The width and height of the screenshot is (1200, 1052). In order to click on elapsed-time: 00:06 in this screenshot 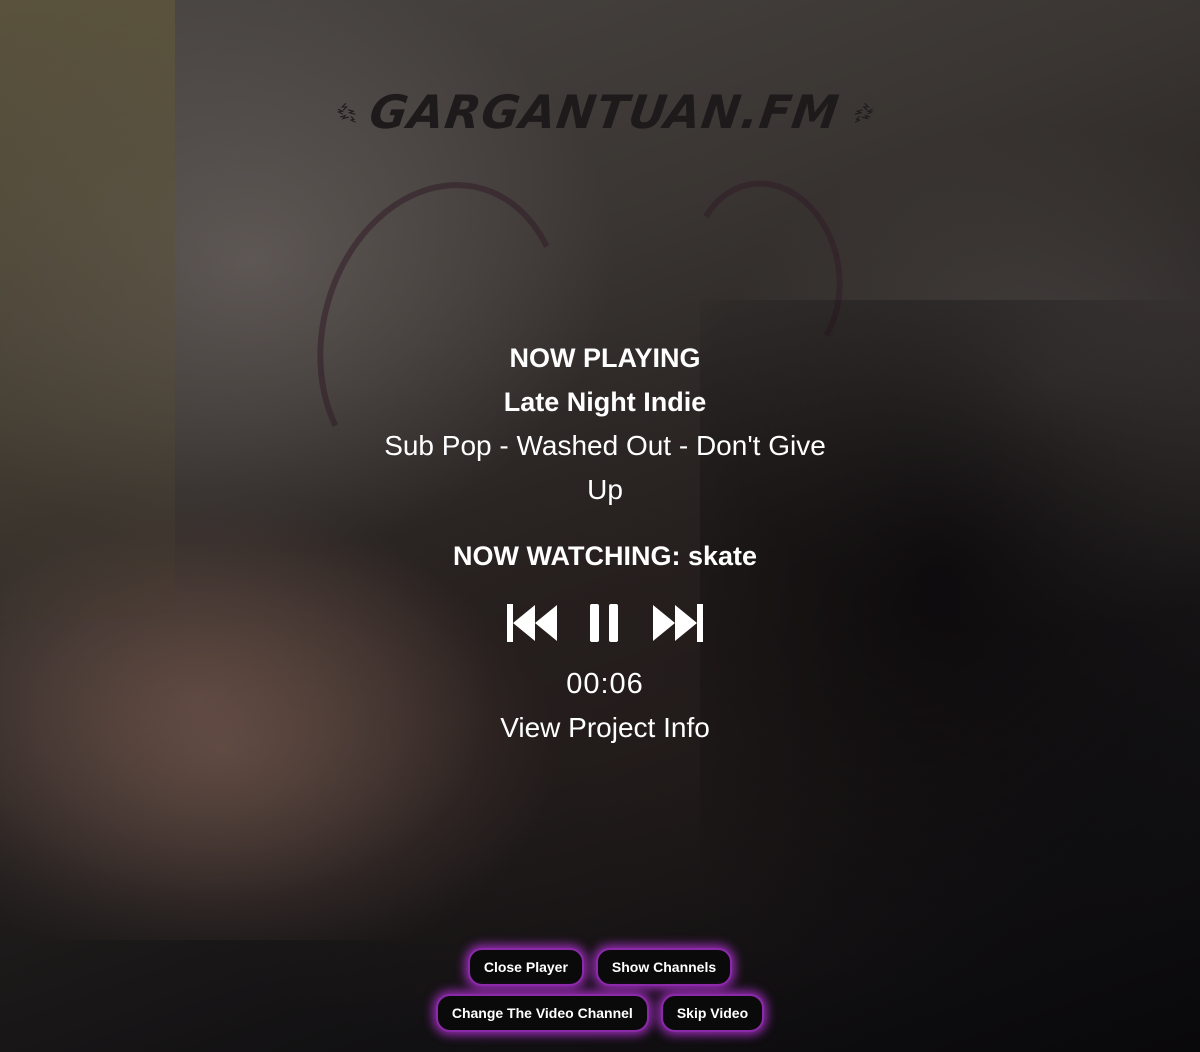, I will do `click(605, 684)`.